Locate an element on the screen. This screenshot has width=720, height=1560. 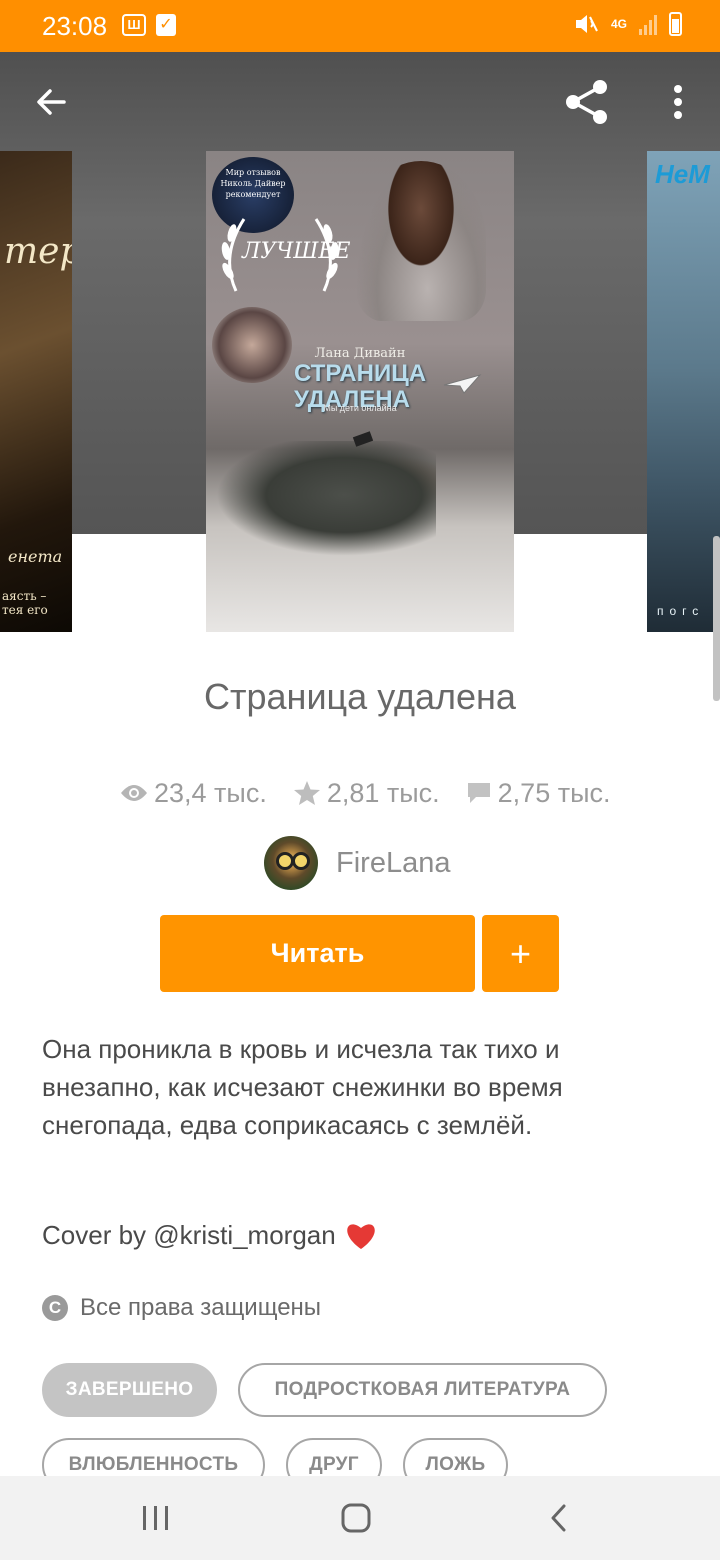
network-type-icon: 4G is located at coordinates (618, 24).